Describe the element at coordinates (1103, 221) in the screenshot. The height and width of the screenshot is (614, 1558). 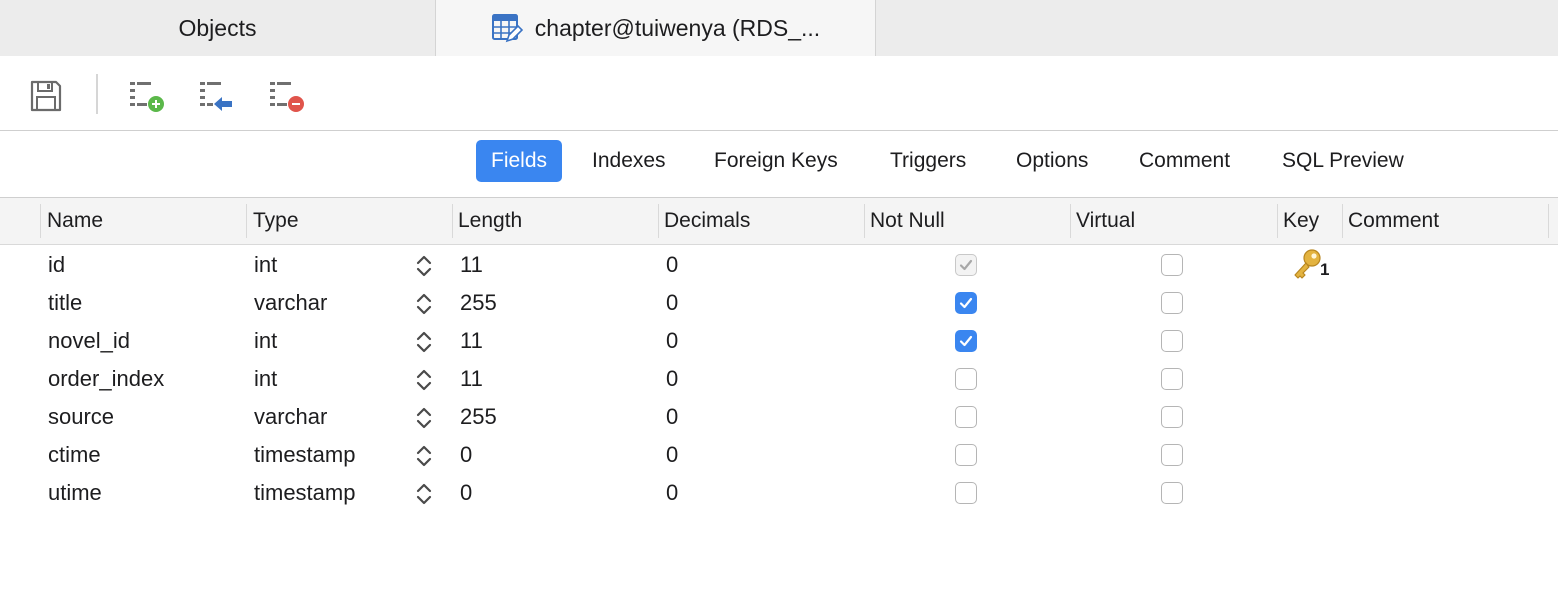
I see `column-header-virtual: Virtual` at that location.